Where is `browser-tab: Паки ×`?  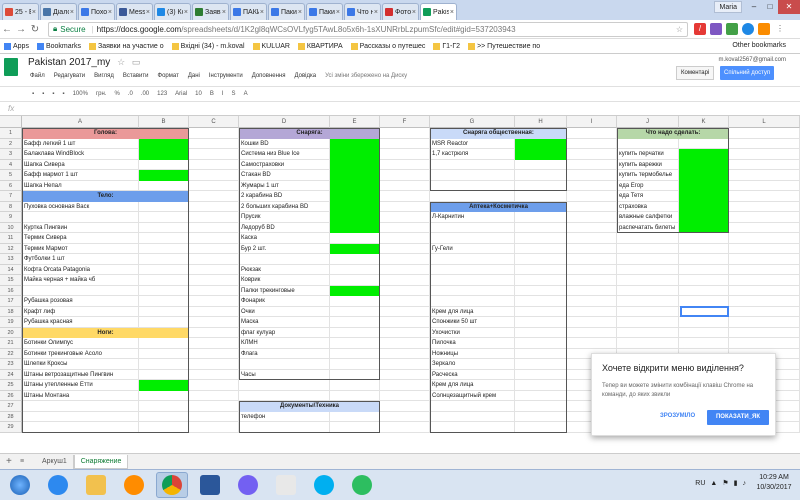 browser-tab: Паки × is located at coordinates (286, 11).